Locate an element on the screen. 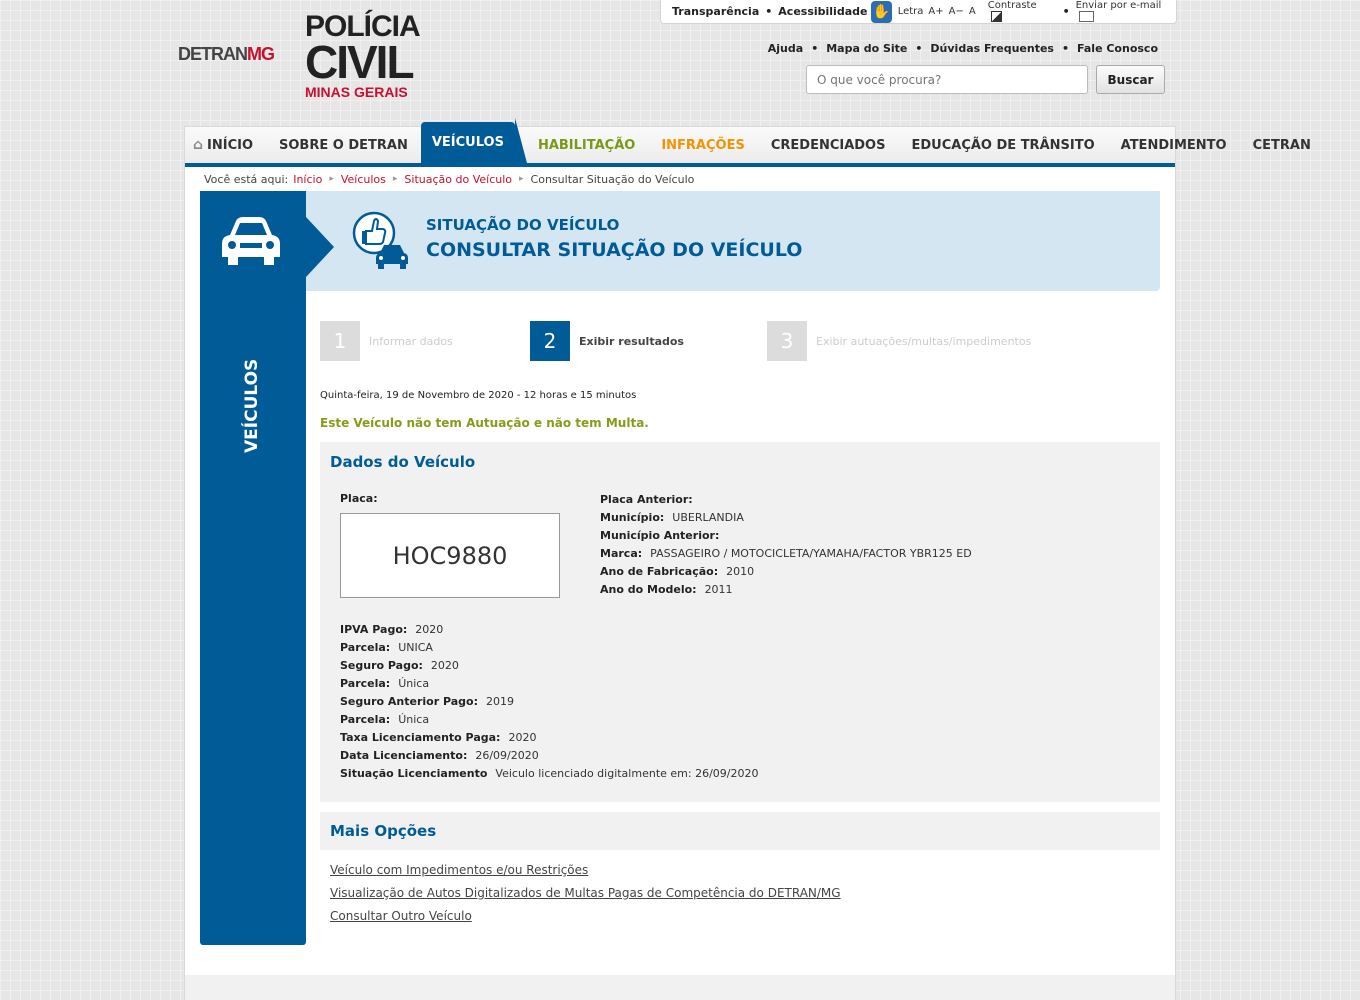  nav-item-atendimento: ATENDIMENTO is located at coordinates (1174, 145).